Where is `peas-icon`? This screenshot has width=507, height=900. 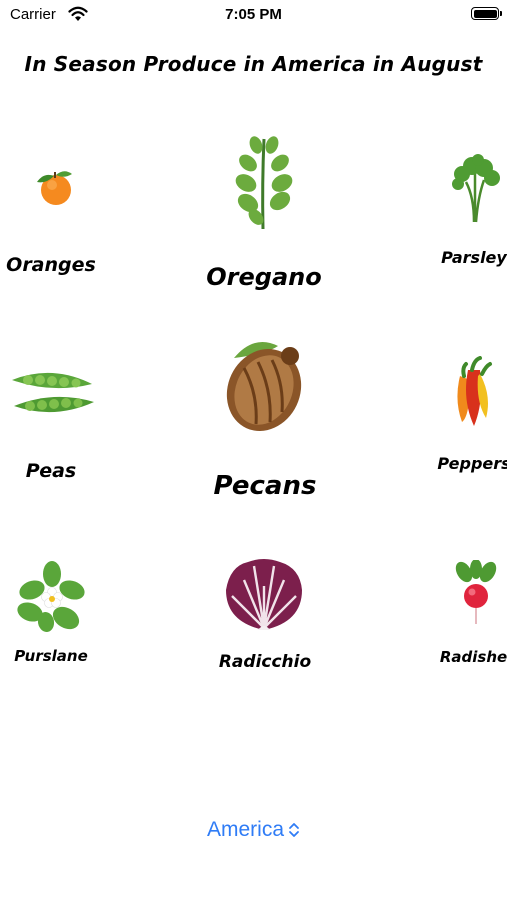 peas-icon is located at coordinates (53, 392).